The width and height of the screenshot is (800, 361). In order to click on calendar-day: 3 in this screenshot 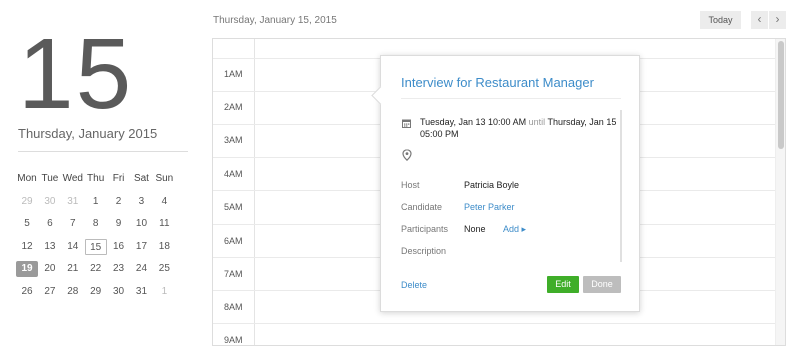, I will do `click(141, 202)`.